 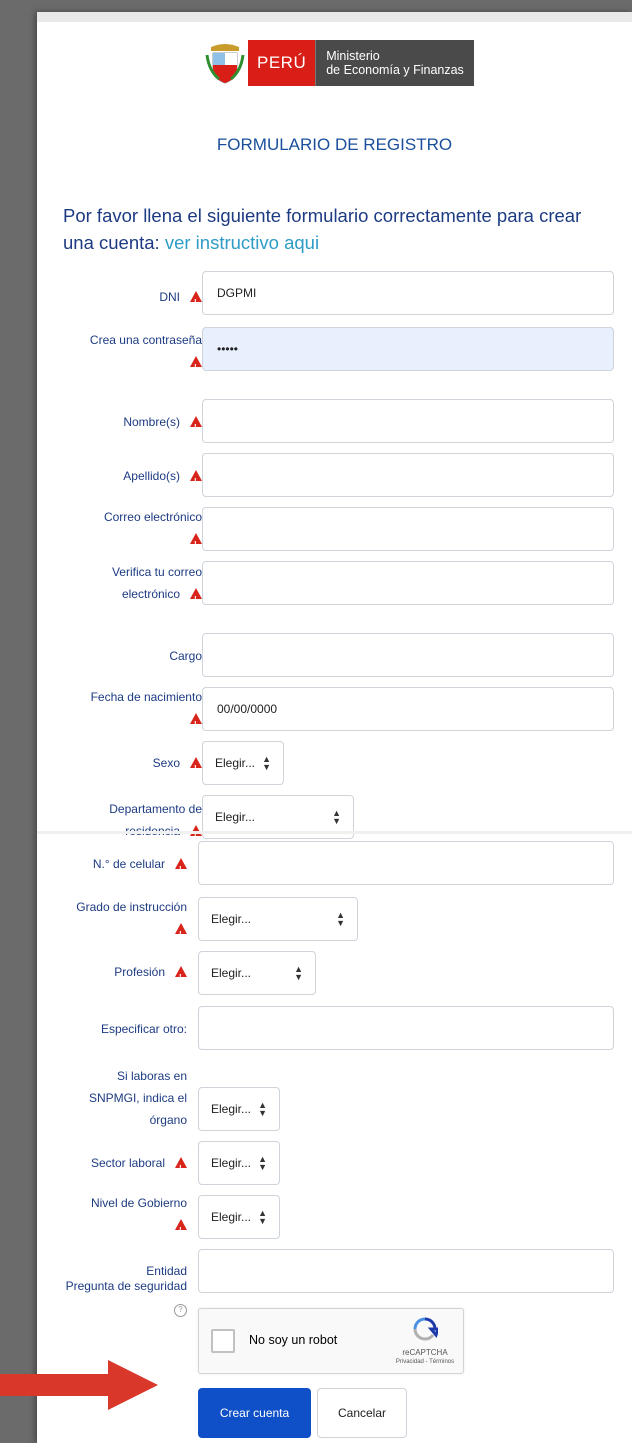 I want to click on grado-select: Elegir... ▲ ▼, so click(x=278, y=919).